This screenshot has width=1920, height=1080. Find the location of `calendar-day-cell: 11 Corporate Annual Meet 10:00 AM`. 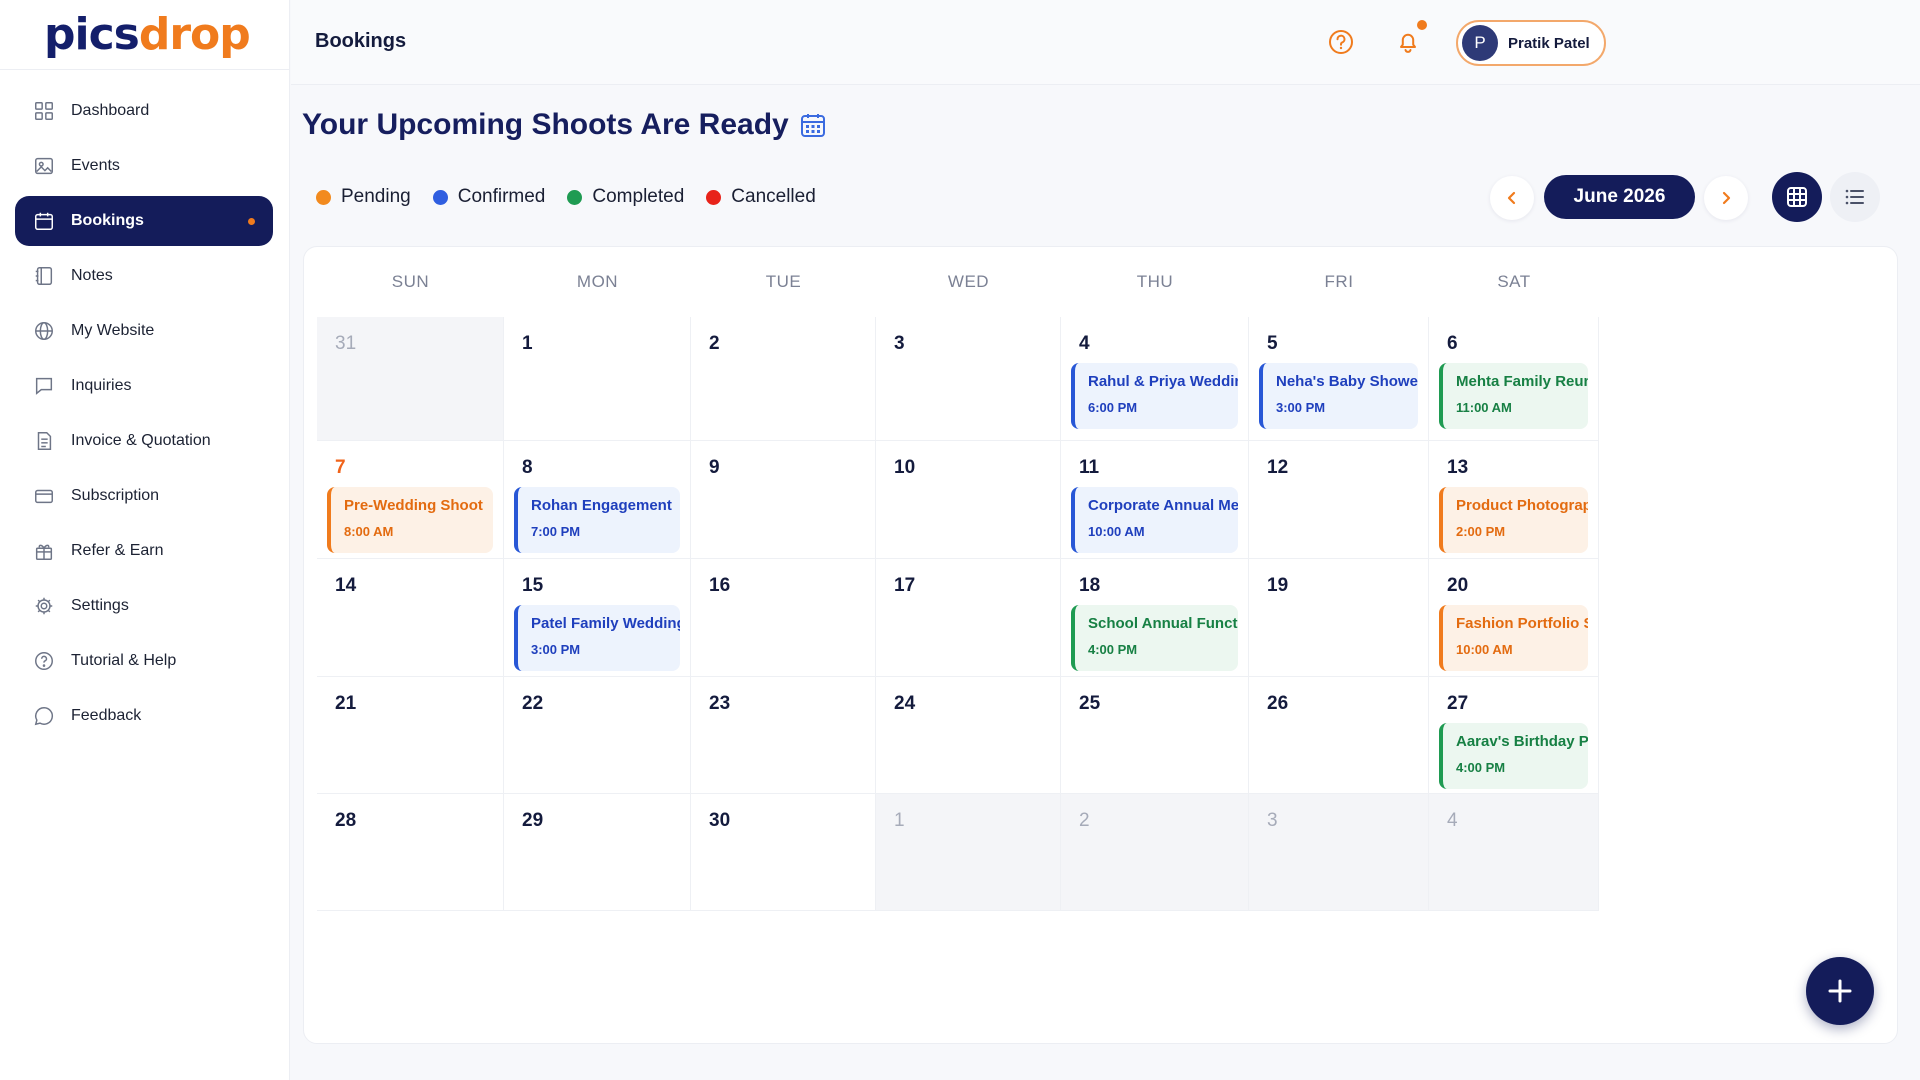

calendar-day-cell: 11 Corporate Annual Meet 10:00 AM is located at coordinates (1155, 500).